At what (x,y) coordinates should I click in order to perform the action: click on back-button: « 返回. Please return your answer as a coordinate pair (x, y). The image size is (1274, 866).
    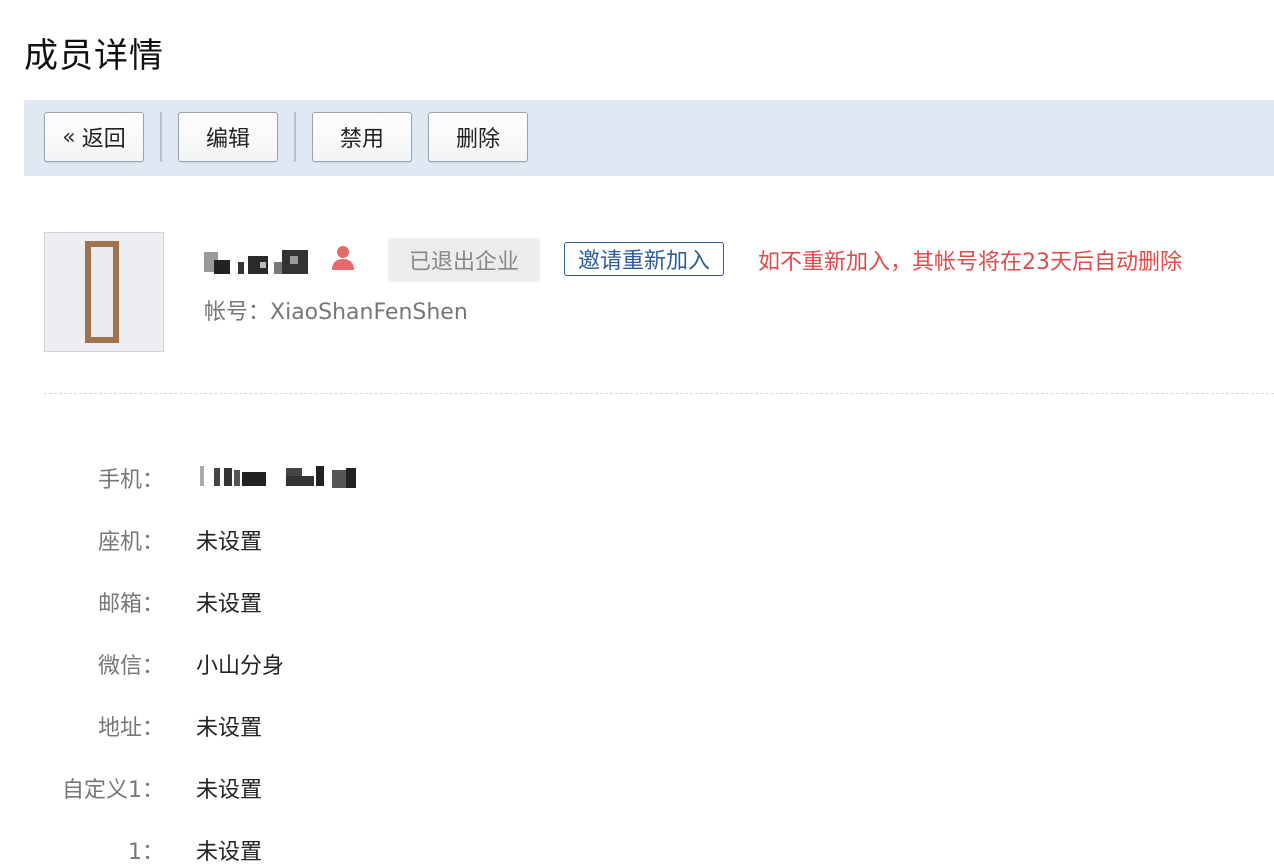
    Looking at the image, I should click on (94, 137).